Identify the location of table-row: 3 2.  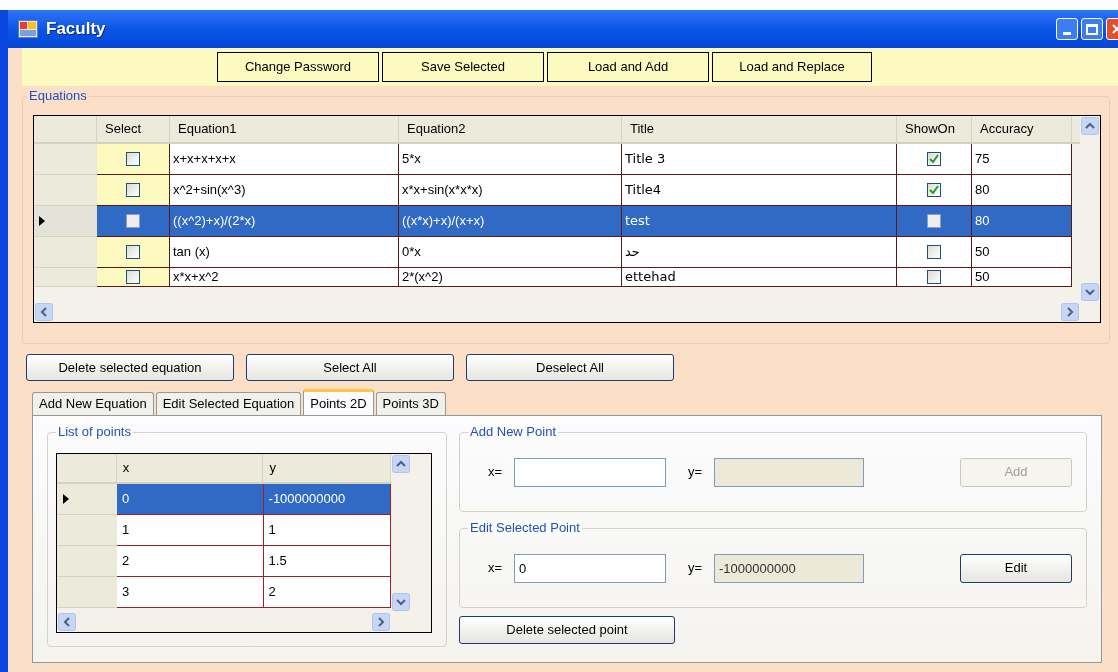
(224, 592).